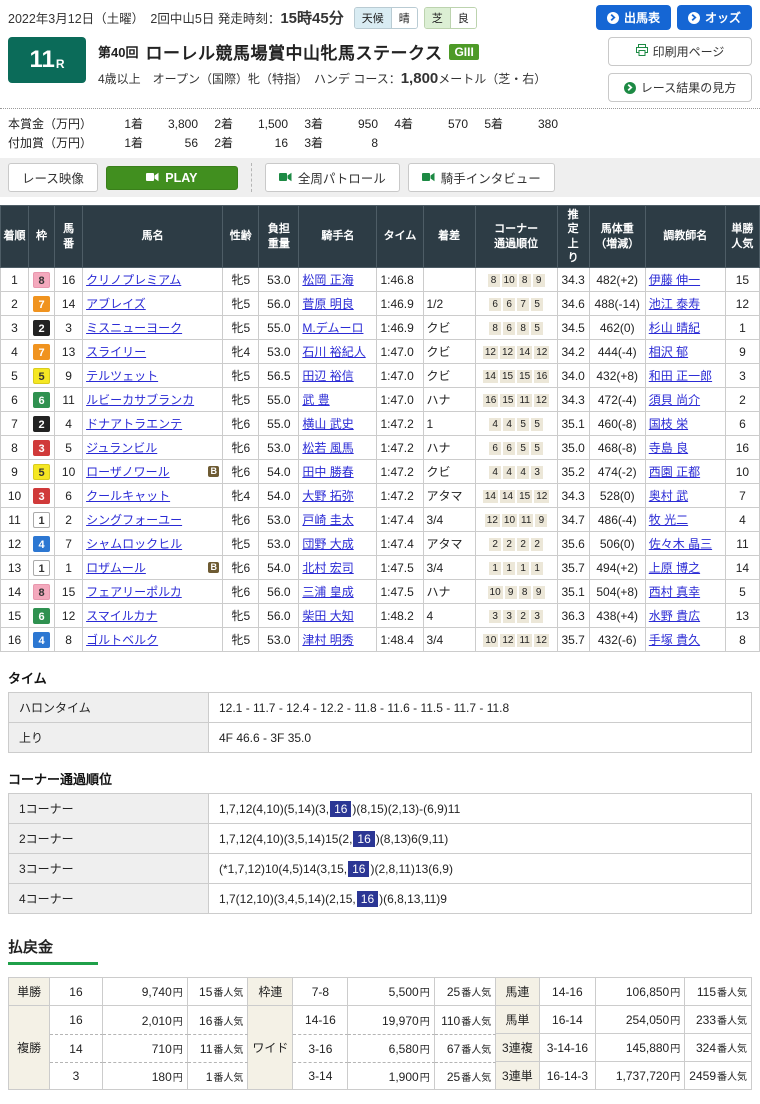 The height and width of the screenshot is (1104, 760). I want to click on jockey-link: 北村 宏司, so click(327, 568).